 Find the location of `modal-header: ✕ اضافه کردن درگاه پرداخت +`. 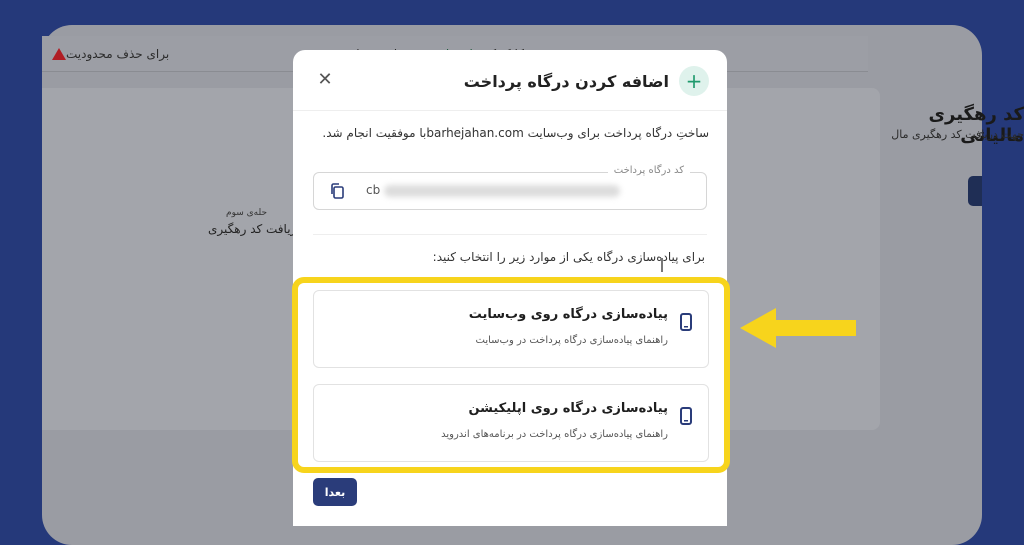

modal-header: ✕ اضافه کردن درگاه پرداخت + is located at coordinates (510, 81).